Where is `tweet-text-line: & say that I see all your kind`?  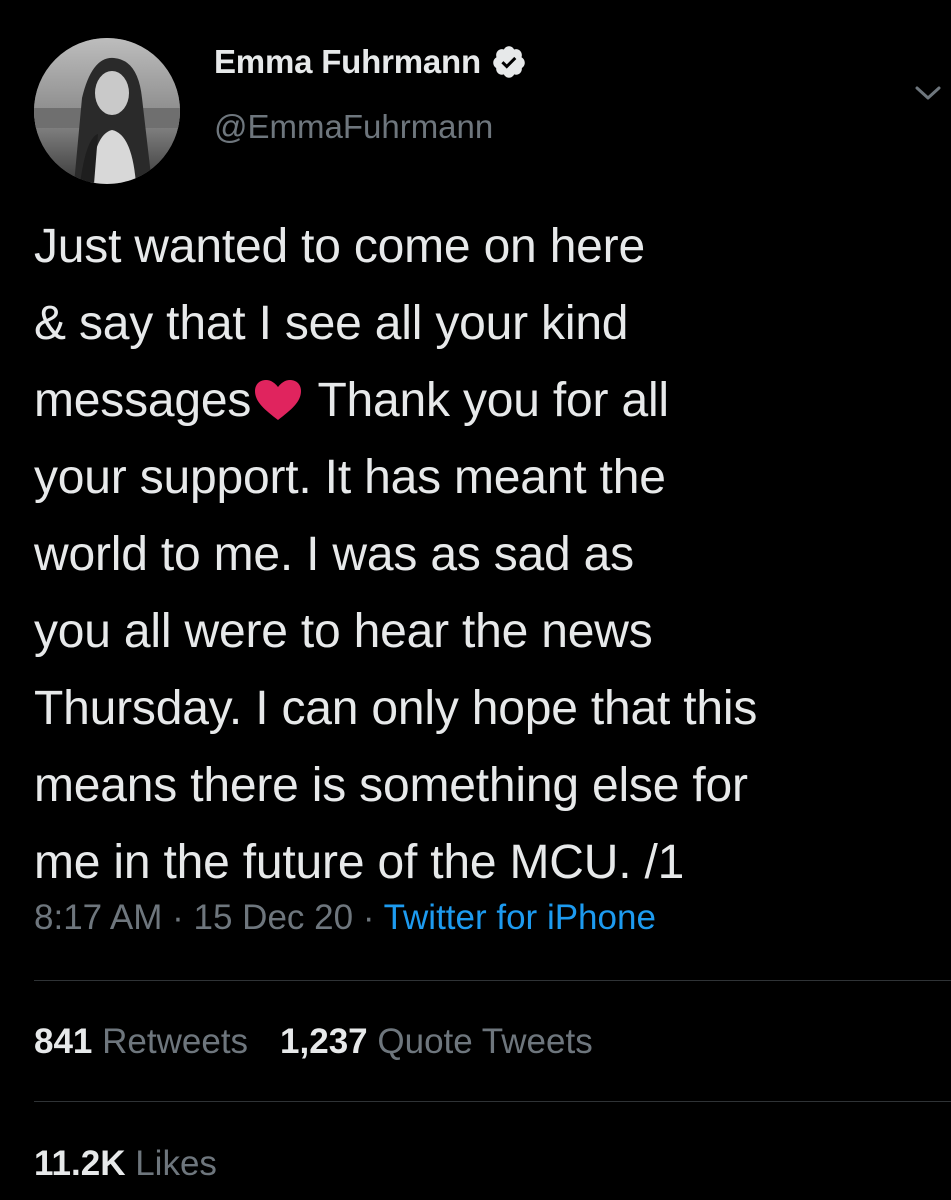 tweet-text-line: & say that I see all your kind is located at coordinates (331, 323).